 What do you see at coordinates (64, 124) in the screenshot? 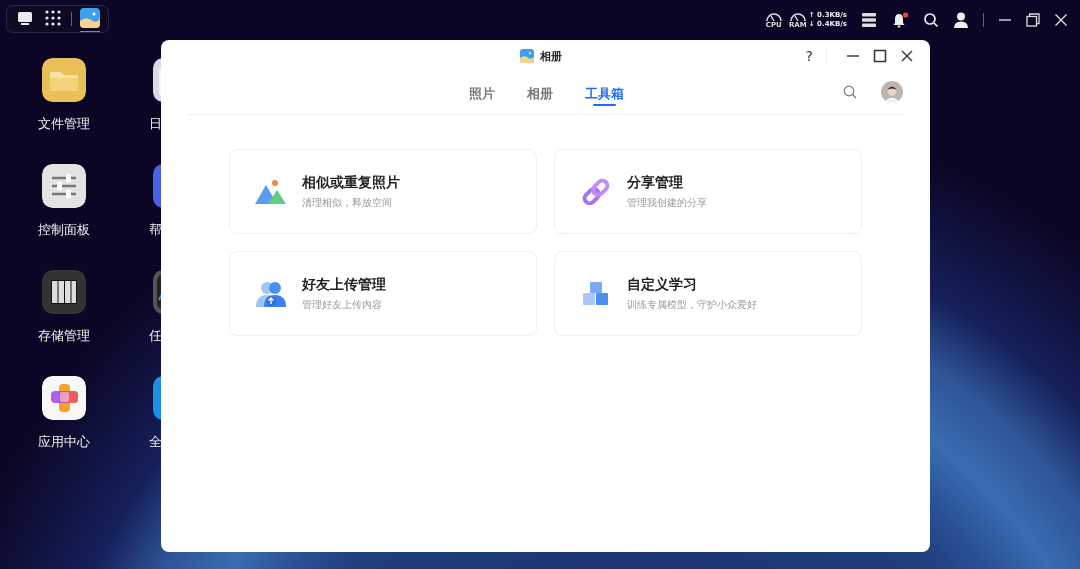
I see `app-label: 文件管理` at bounding box center [64, 124].